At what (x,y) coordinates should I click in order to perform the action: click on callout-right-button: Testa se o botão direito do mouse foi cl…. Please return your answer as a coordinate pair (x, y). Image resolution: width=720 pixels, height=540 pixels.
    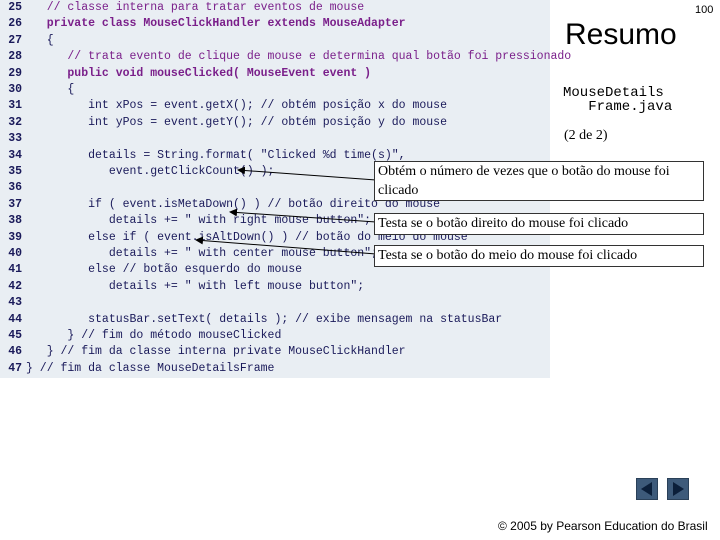
    Looking at the image, I should click on (539, 224).